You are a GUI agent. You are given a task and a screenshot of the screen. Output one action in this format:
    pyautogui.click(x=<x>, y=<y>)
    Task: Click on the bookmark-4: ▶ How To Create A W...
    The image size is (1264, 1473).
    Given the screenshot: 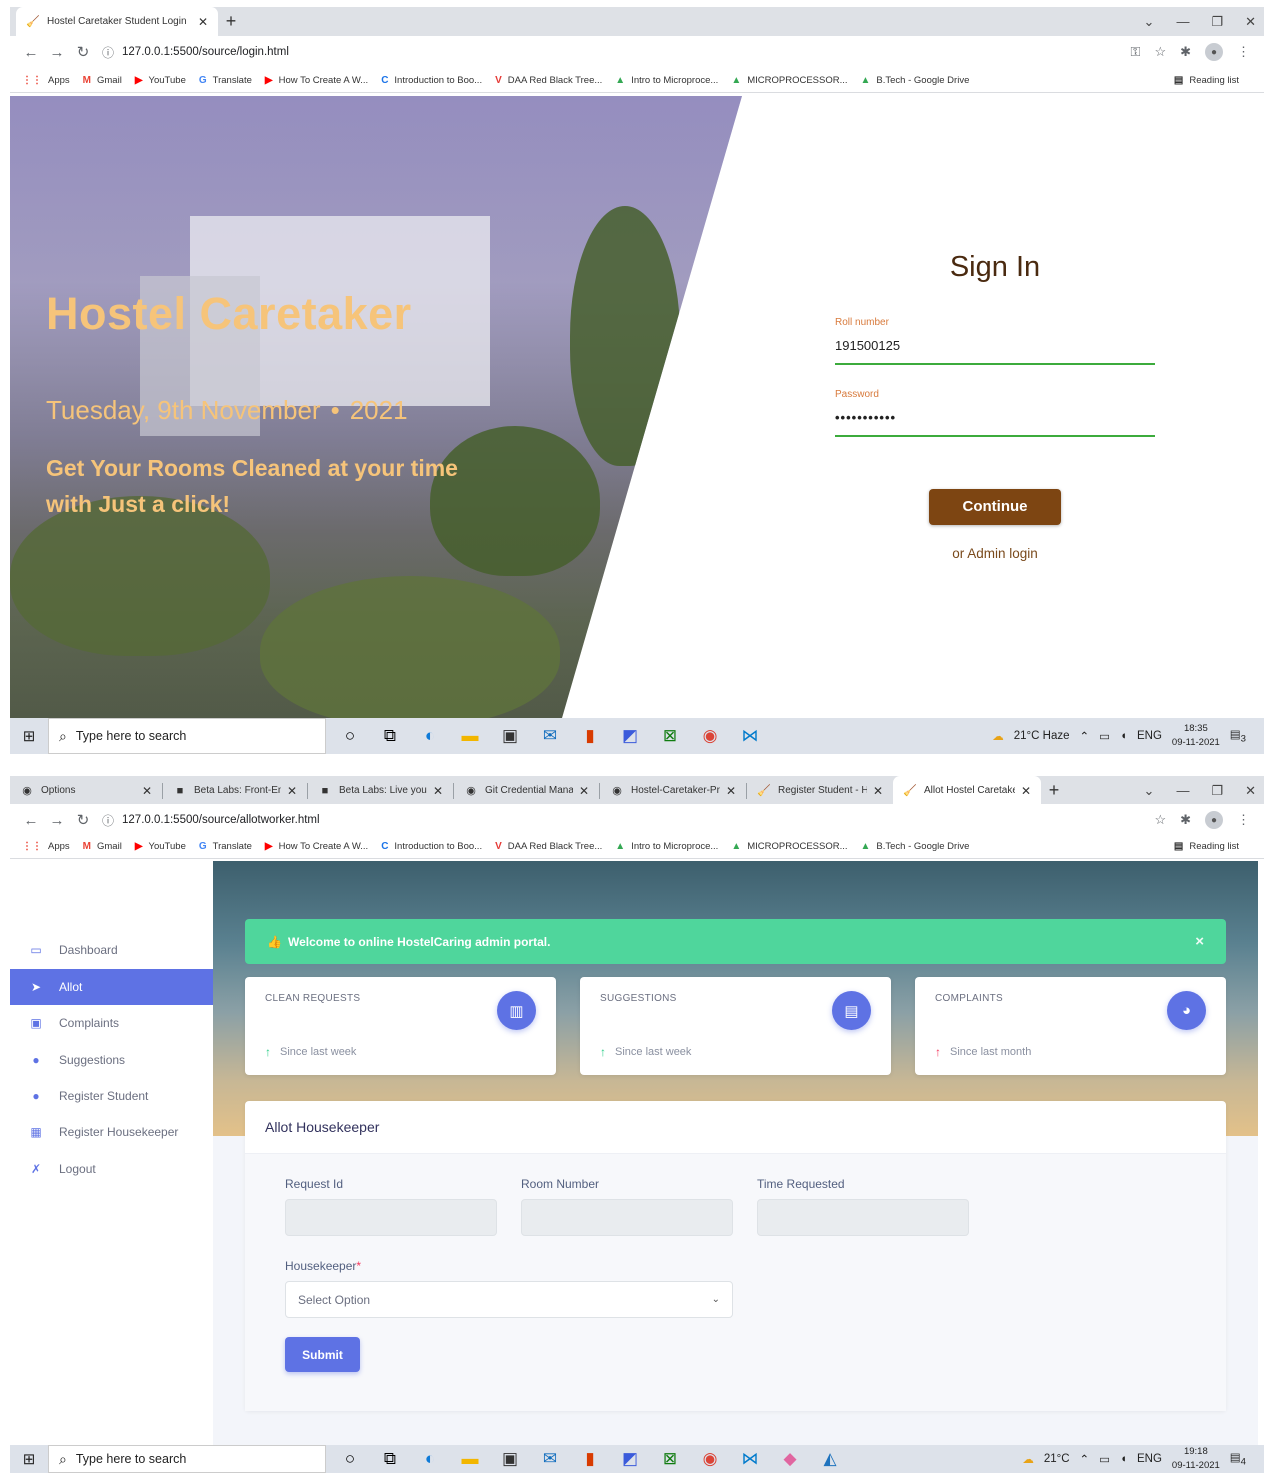 What is the action you would take?
    pyautogui.click(x=316, y=80)
    